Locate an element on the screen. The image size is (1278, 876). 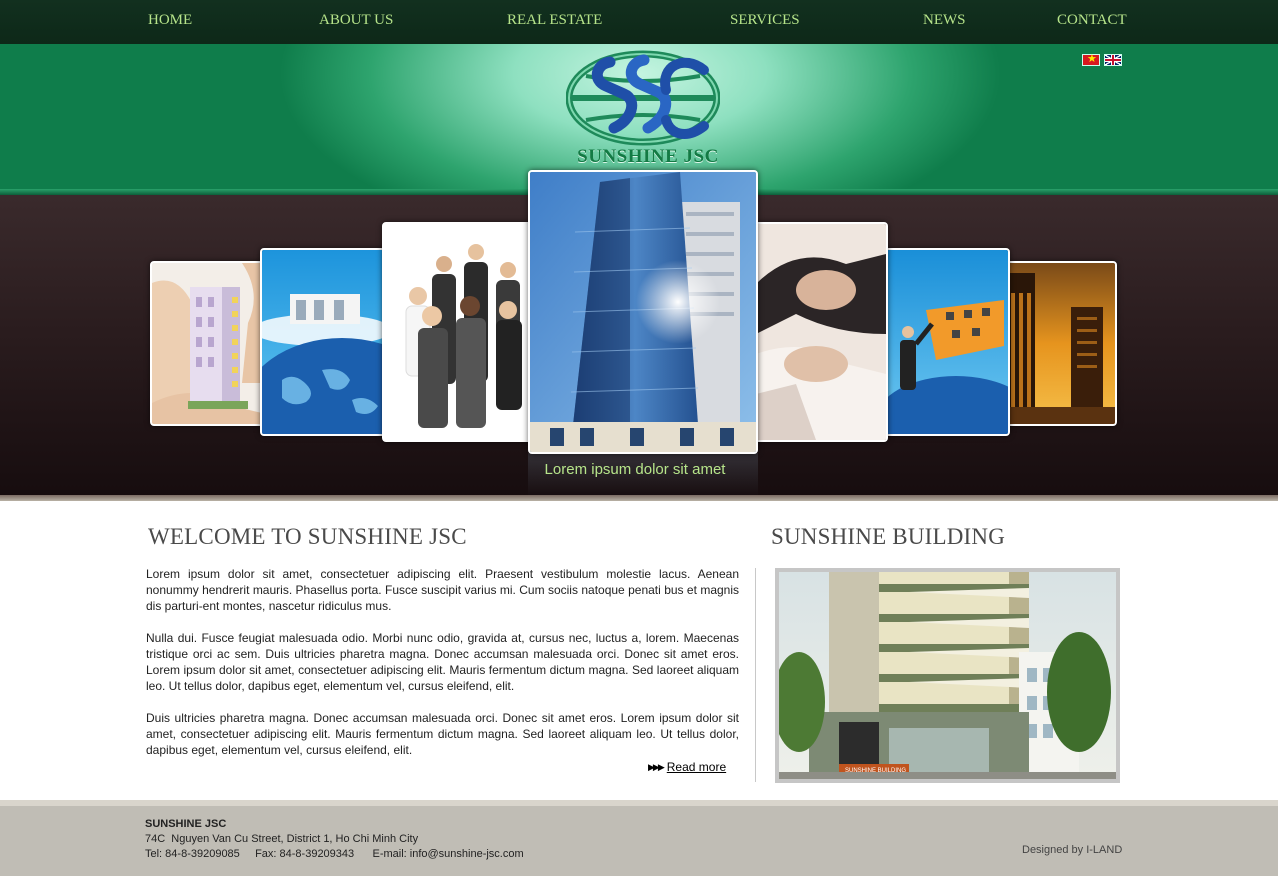
content-divider is located at coordinates (755, 675).